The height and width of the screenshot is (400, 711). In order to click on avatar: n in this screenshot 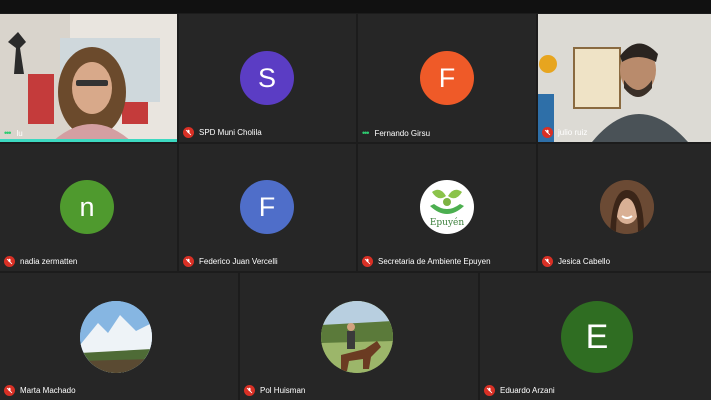, I will do `click(87, 207)`.